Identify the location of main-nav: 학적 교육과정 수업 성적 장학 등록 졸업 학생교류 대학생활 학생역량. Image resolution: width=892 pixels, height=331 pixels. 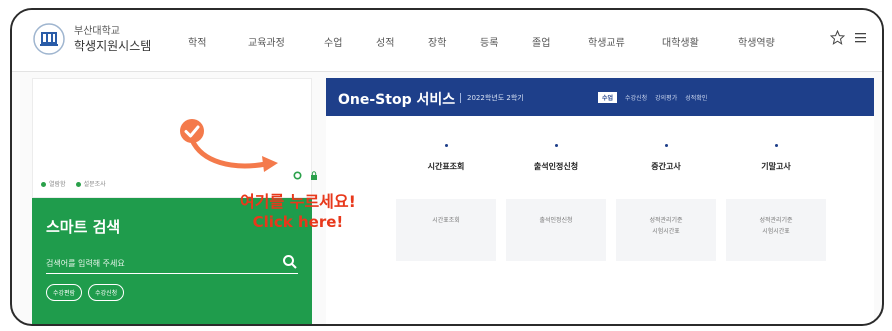
(493, 41).